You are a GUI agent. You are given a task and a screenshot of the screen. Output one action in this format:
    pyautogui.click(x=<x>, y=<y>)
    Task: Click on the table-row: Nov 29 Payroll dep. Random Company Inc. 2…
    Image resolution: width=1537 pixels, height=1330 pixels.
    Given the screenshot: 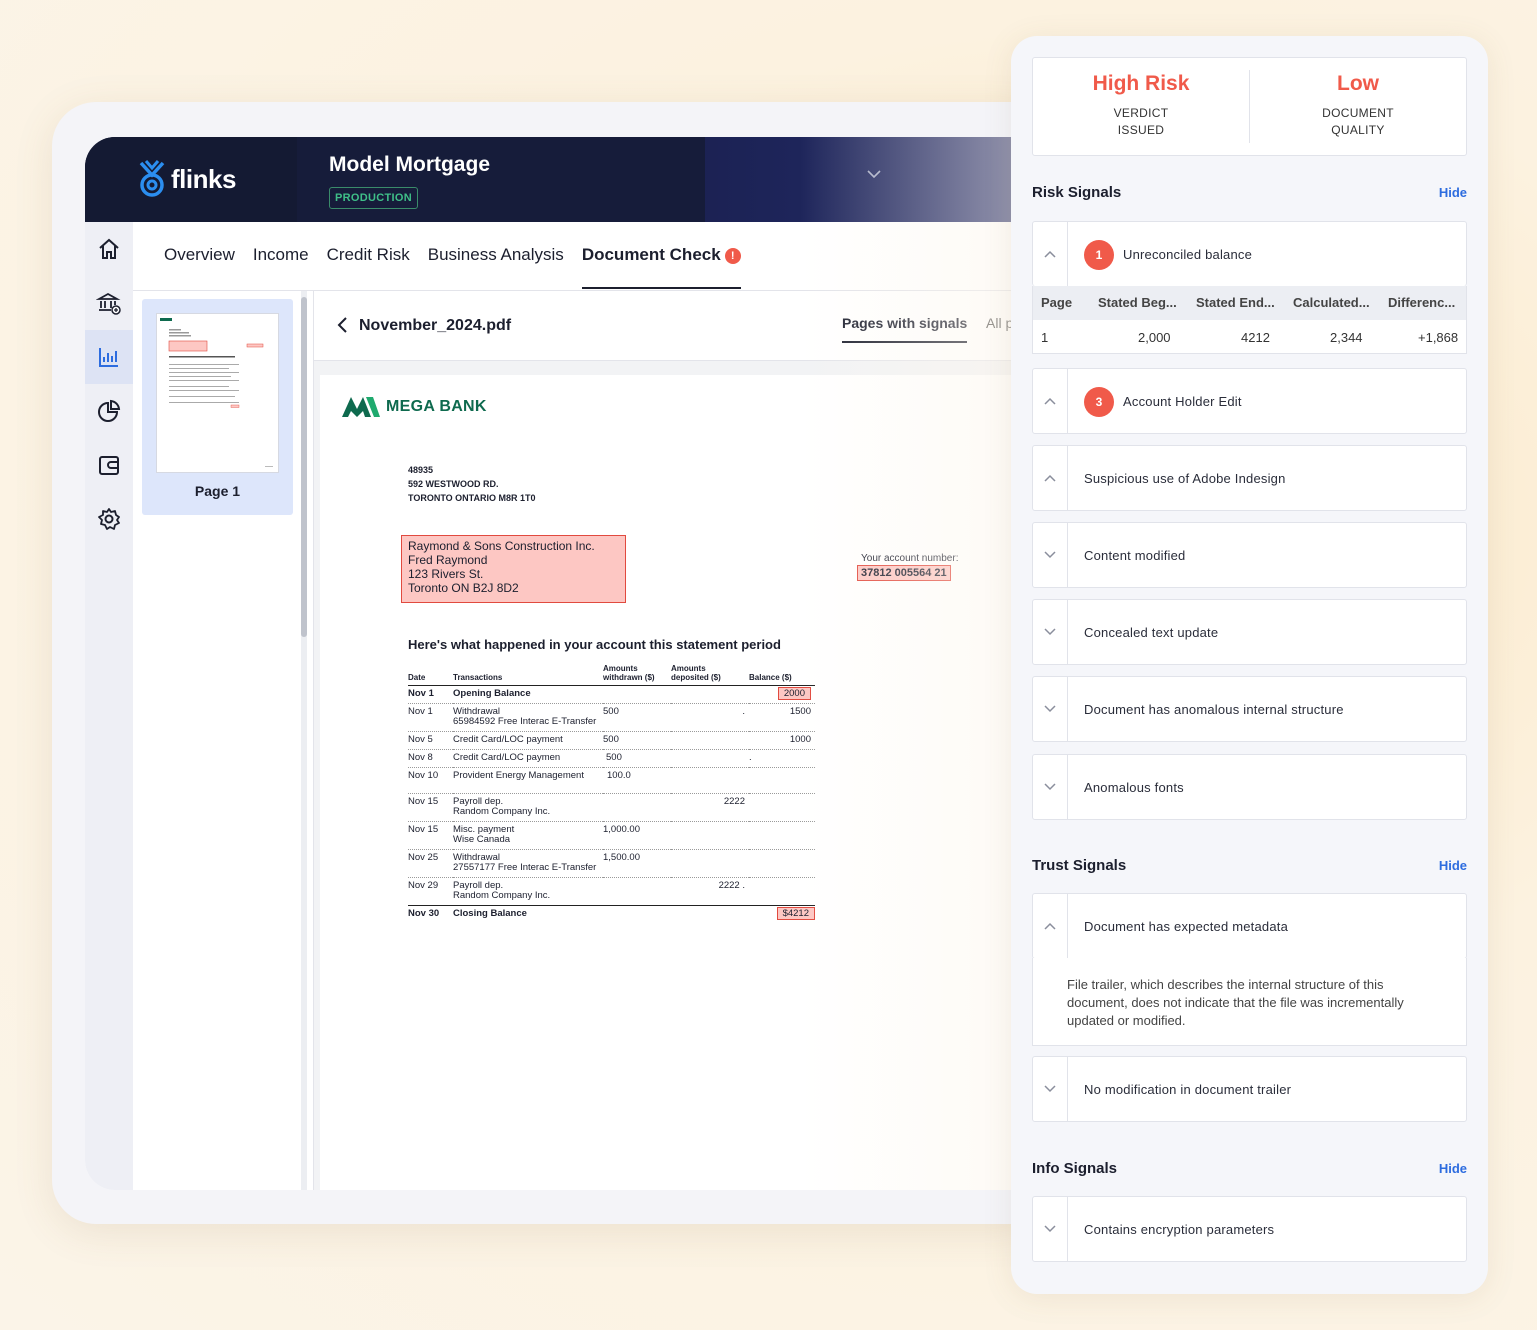 What is the action you would take?
    pyautogui.click(x=611, y=891)
    